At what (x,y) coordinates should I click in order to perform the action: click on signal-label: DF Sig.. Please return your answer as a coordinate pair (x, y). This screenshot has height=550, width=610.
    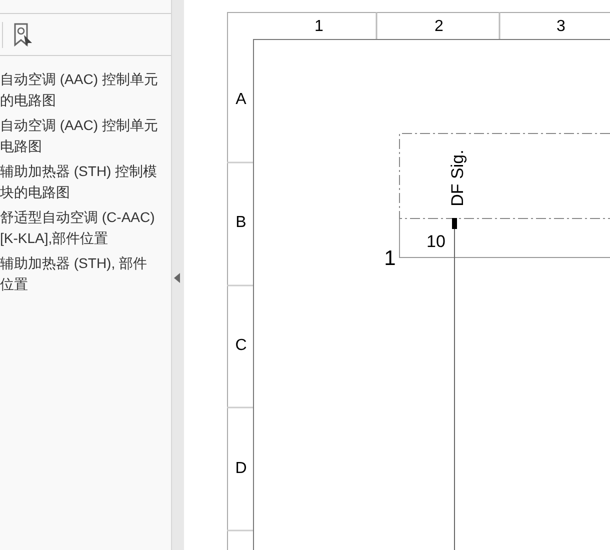
    Looking at the image, I should click on (457, 178).